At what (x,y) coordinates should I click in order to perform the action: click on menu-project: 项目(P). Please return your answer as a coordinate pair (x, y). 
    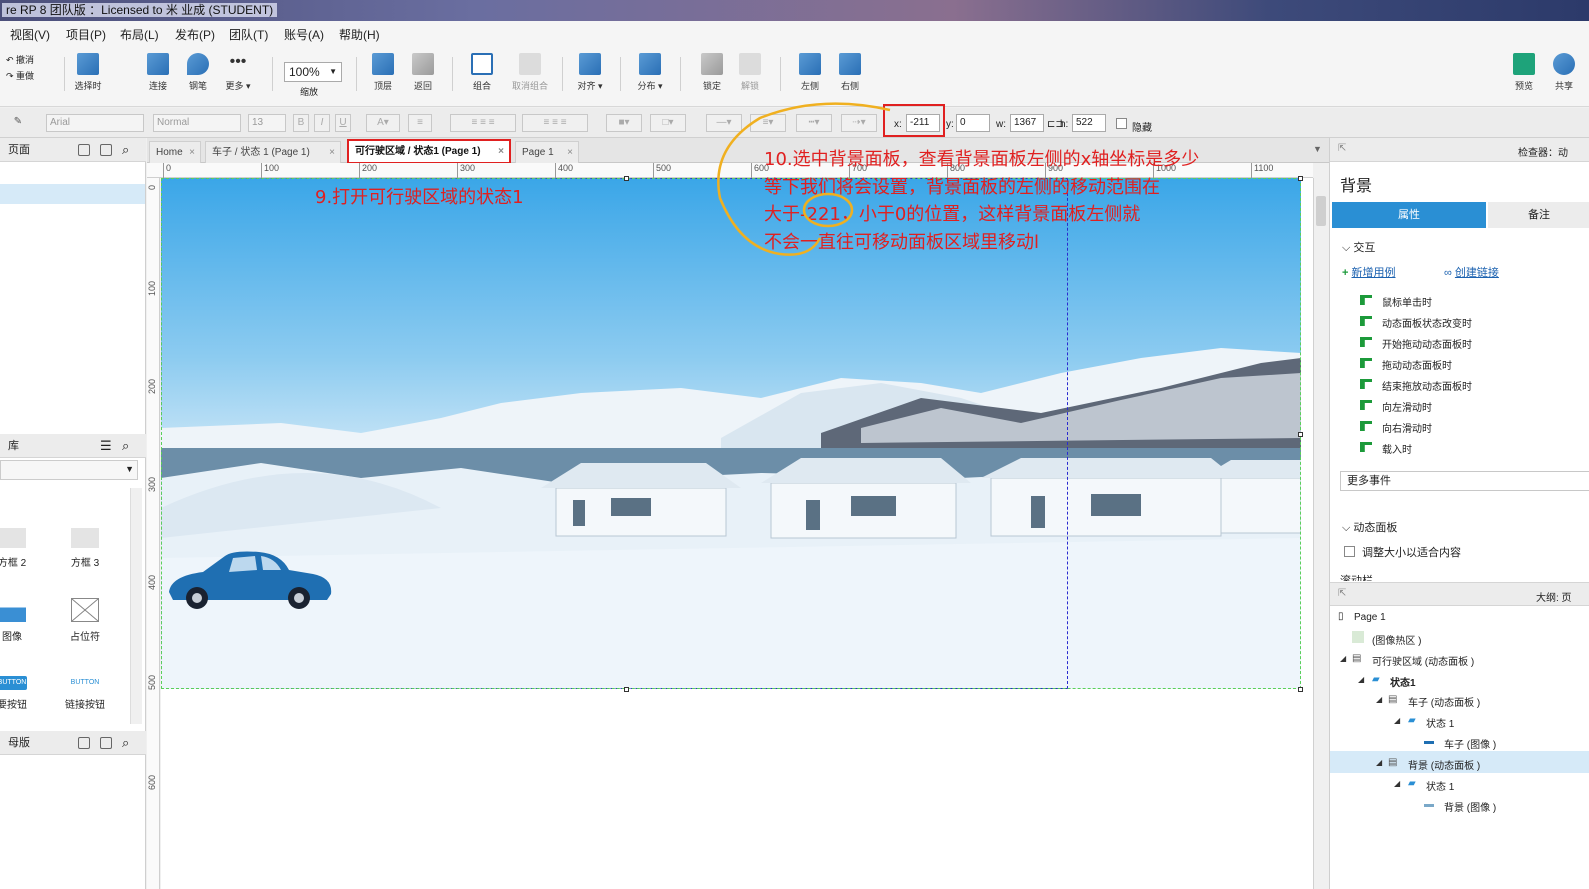
    Looking at the image, I should click on (86, 34).